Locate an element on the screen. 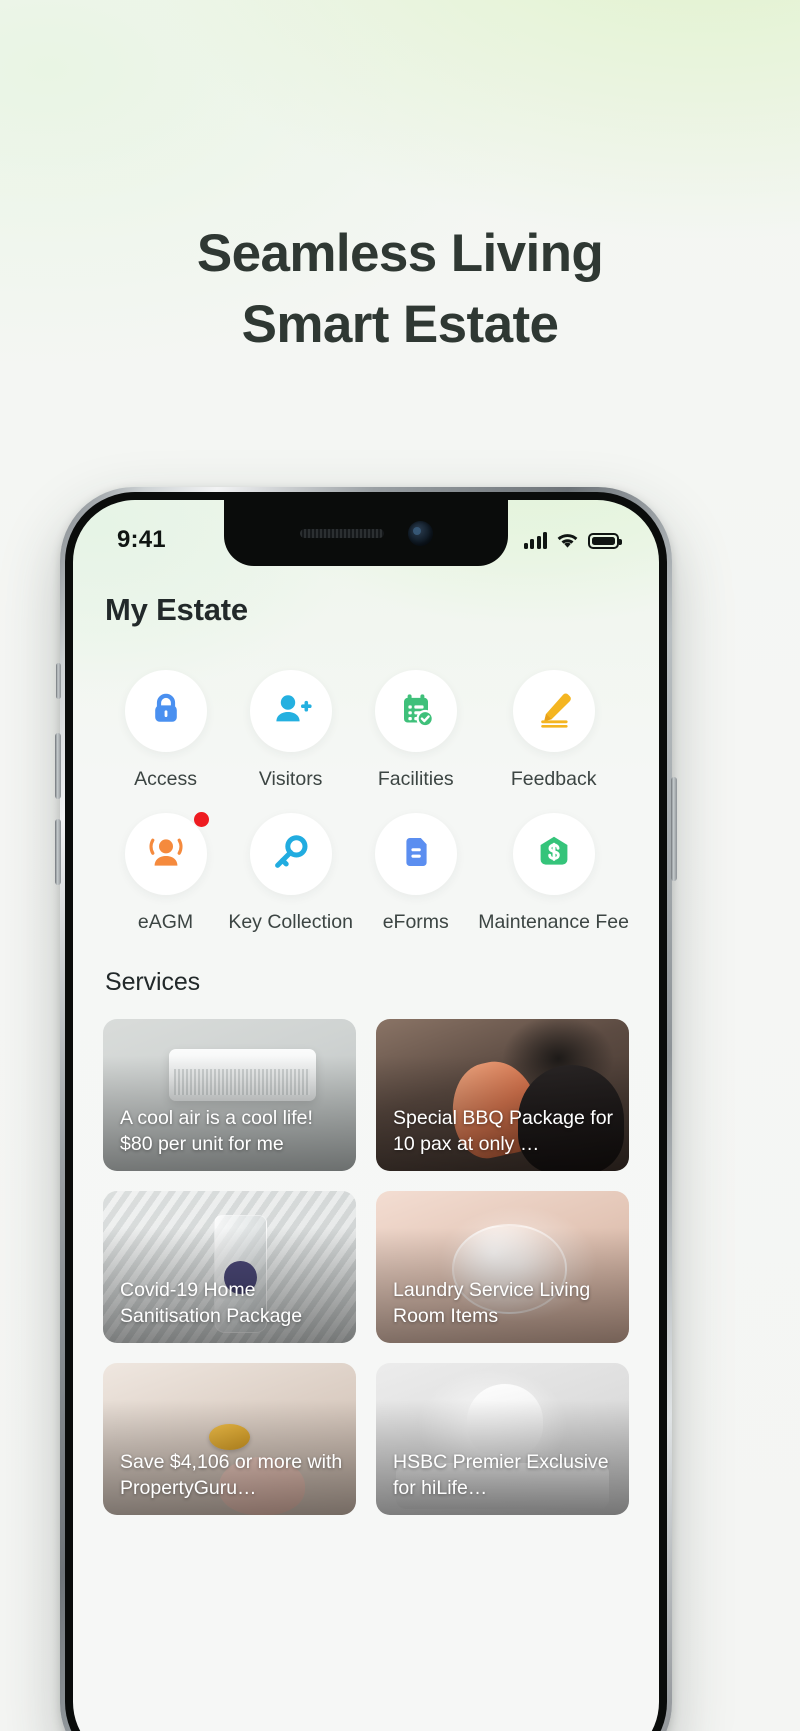 The image size is (800, 1731). volume-up-button is located at coordinates (58, 766).